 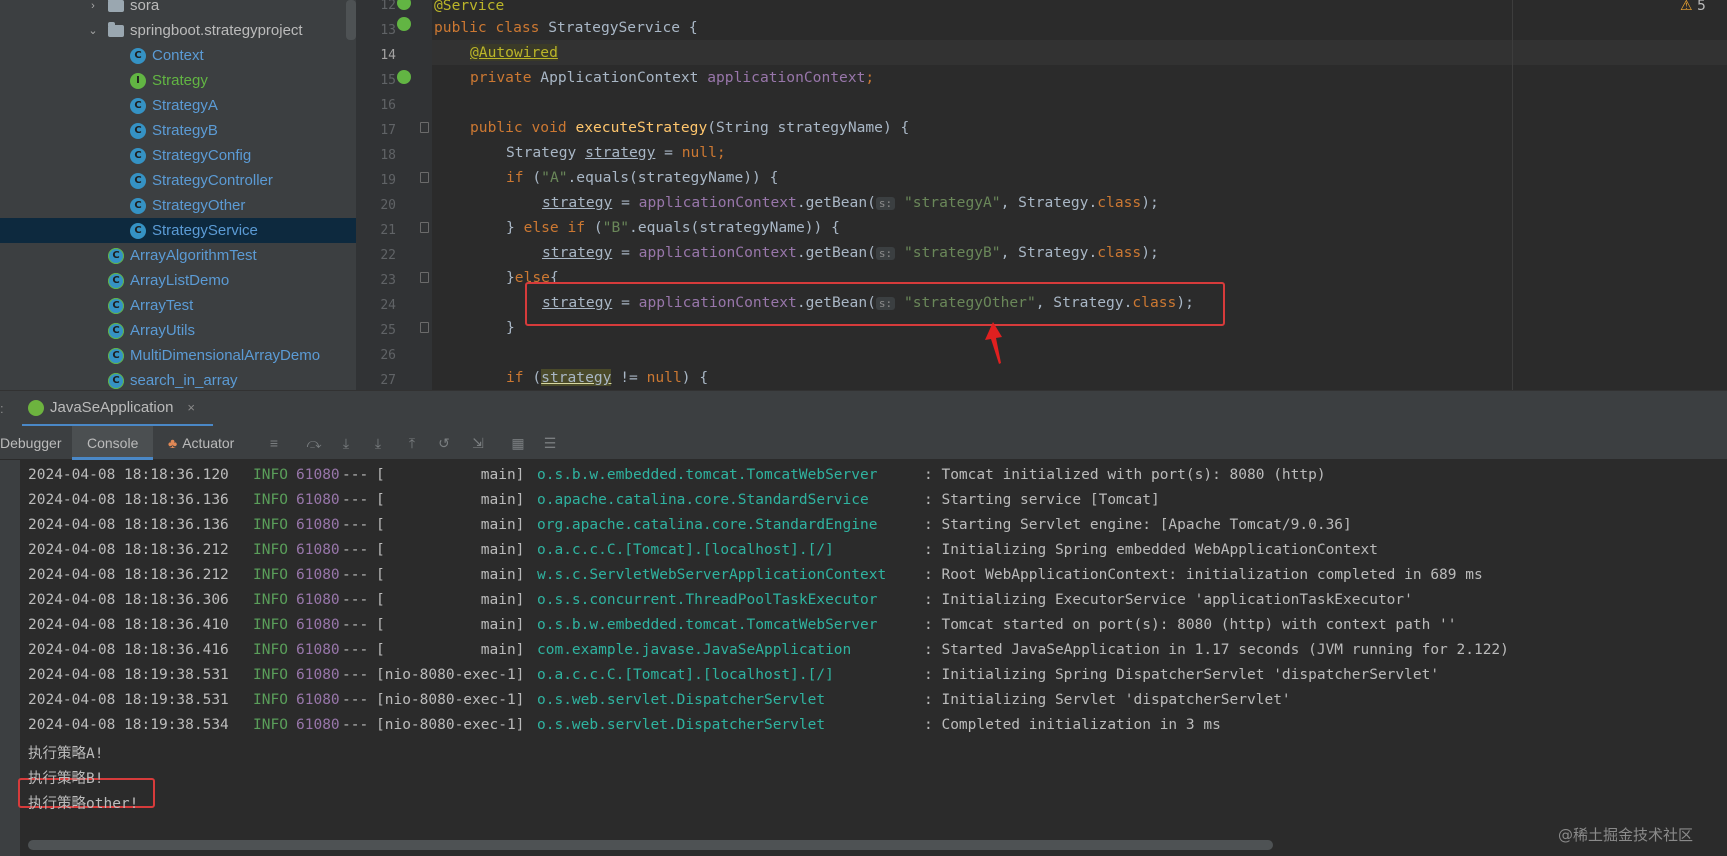 What do you see at coordinates (650, 845) in the screenshot?
I see `horizontal-scrollbar` at bounding box center [650, 845].